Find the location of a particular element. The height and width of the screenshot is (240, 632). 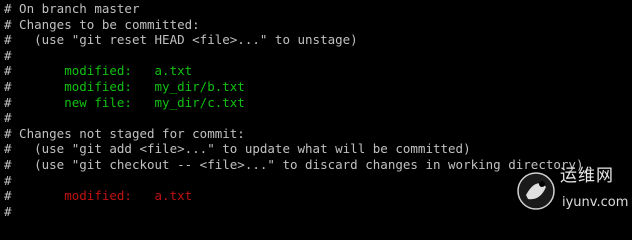

staged-file-entry: modified: a.txt is located at coordinates (128, 71).